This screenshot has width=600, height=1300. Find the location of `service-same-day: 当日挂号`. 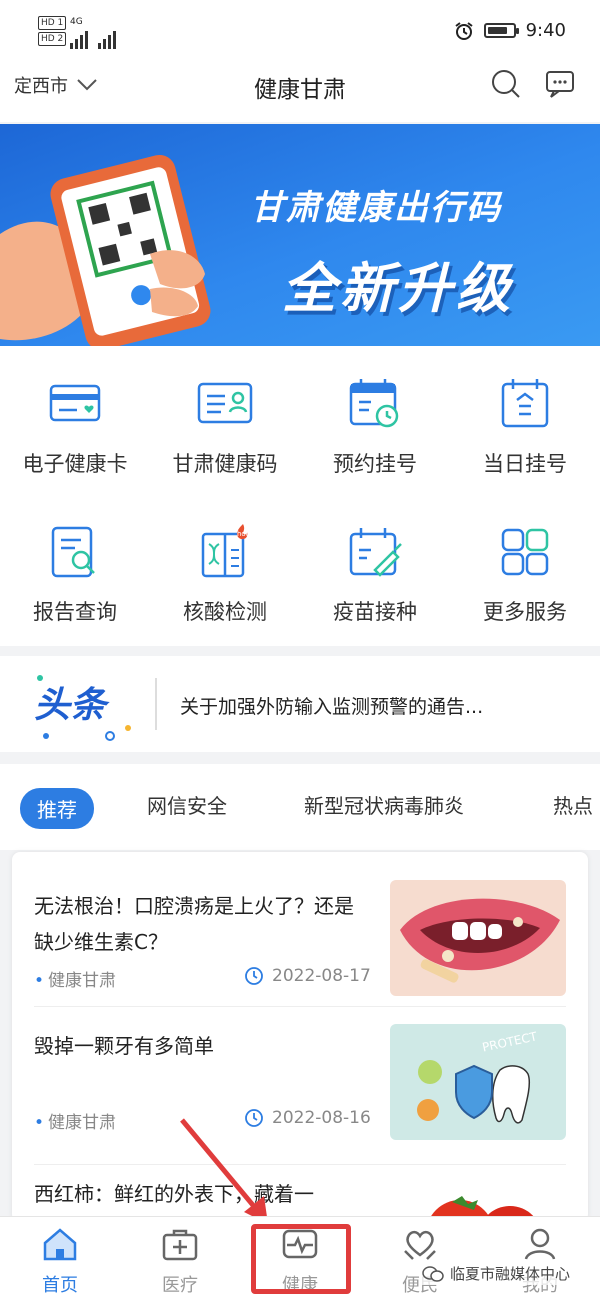

service-same-day: 当日挂号 is located at coordinates (525, 426).